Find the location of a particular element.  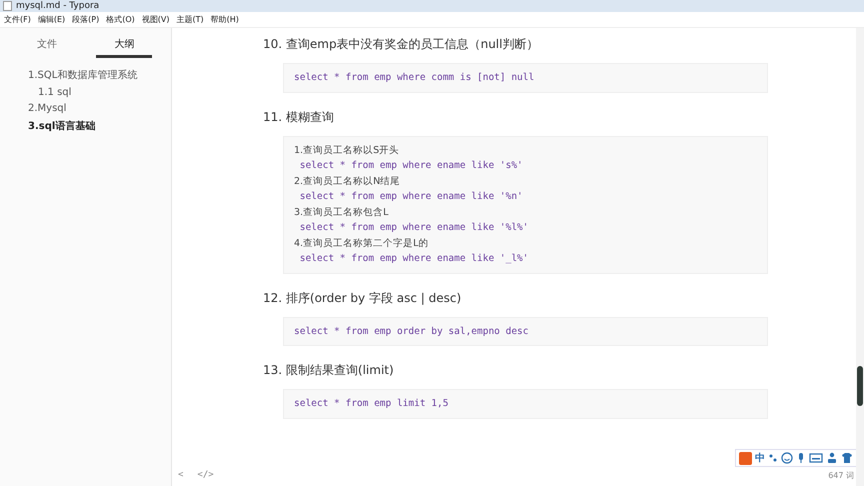

window-title: mysql.md - Typora is located at coordinates (58, 6).